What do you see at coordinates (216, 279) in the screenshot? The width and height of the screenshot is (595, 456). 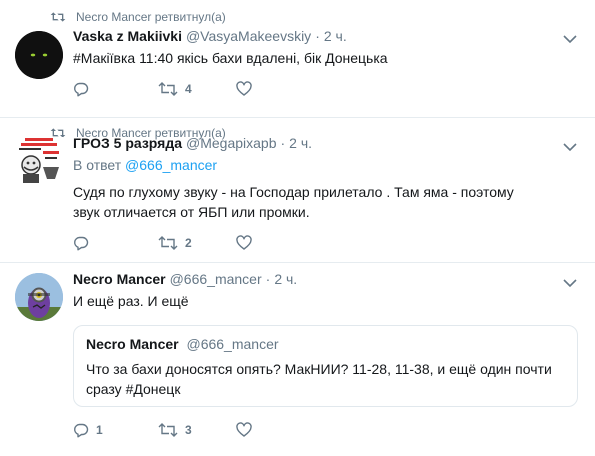 I see `author-handle: @666_mancer` at bounding box center [216, 279].